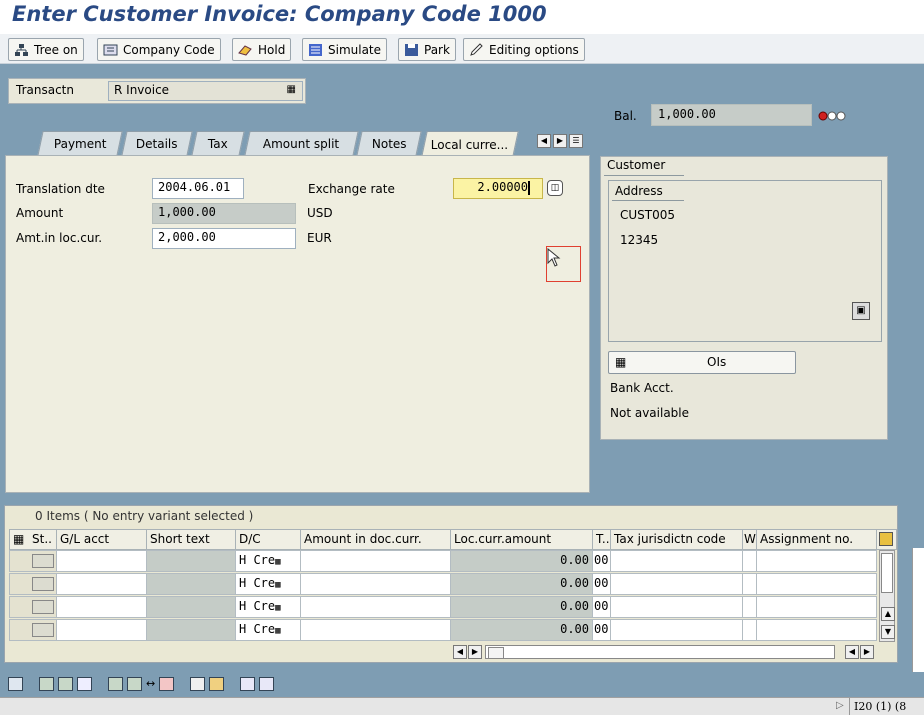 The width and height of the screenshot is (924, 715). Describe the element at coordinates (522, 539) in the screenshot. I see `column-header-loc-amount: Loc.curr.amount` at that location.